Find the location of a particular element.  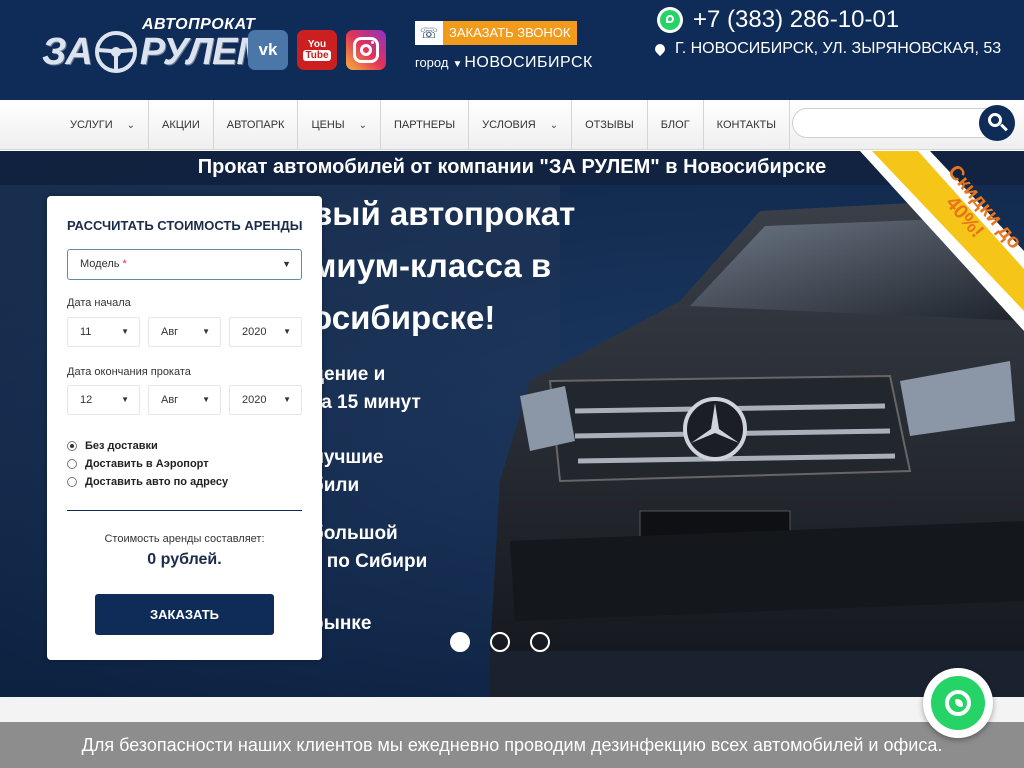

slide-text-line: большой is located at coordinates (355, 533).